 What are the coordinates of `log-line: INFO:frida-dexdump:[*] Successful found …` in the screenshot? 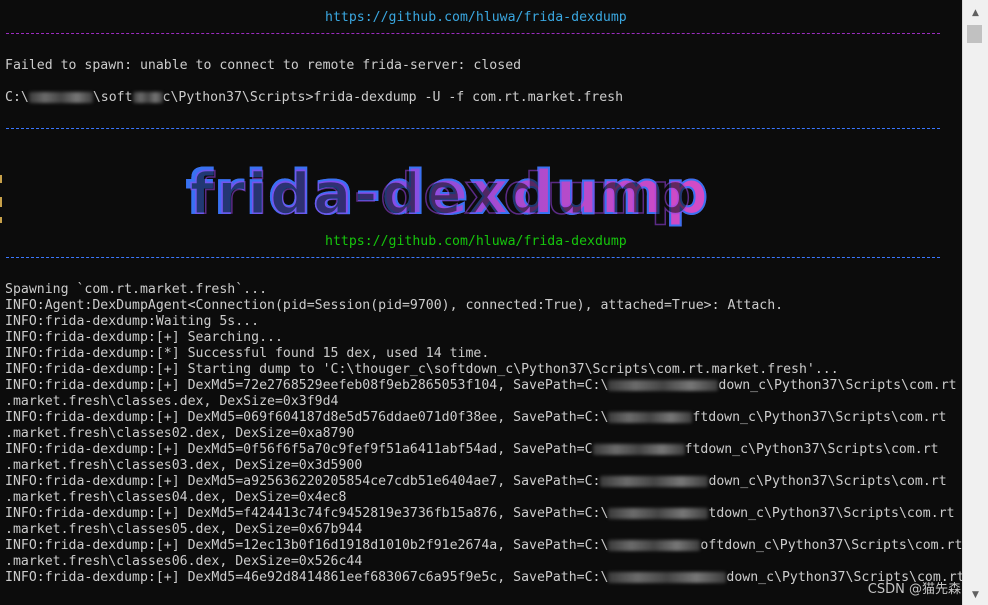 It's located at (247, 353).